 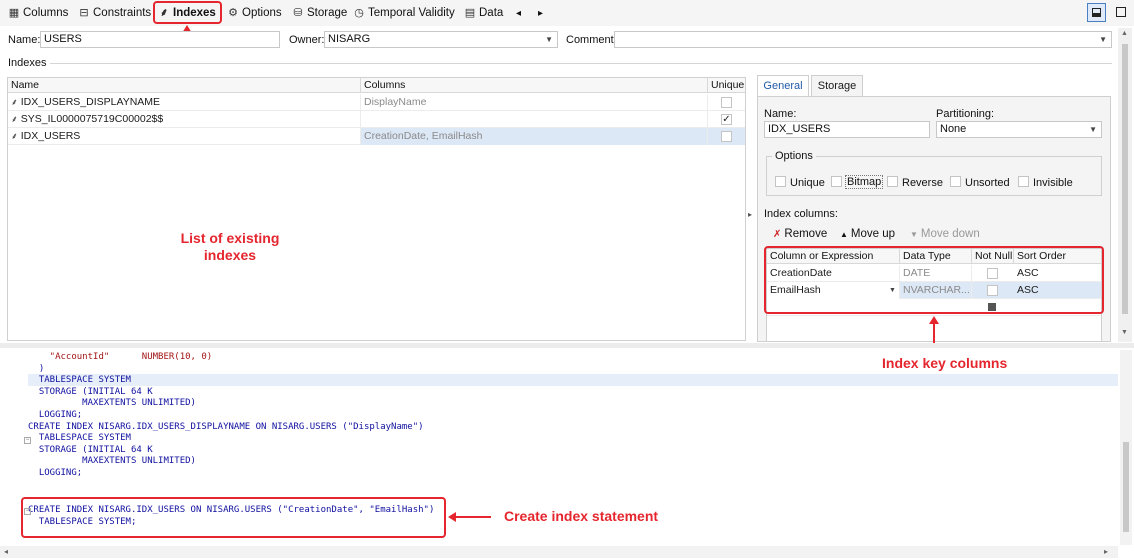 I want to click on invisible-option-checkbox, so click(x=1023, y=181).